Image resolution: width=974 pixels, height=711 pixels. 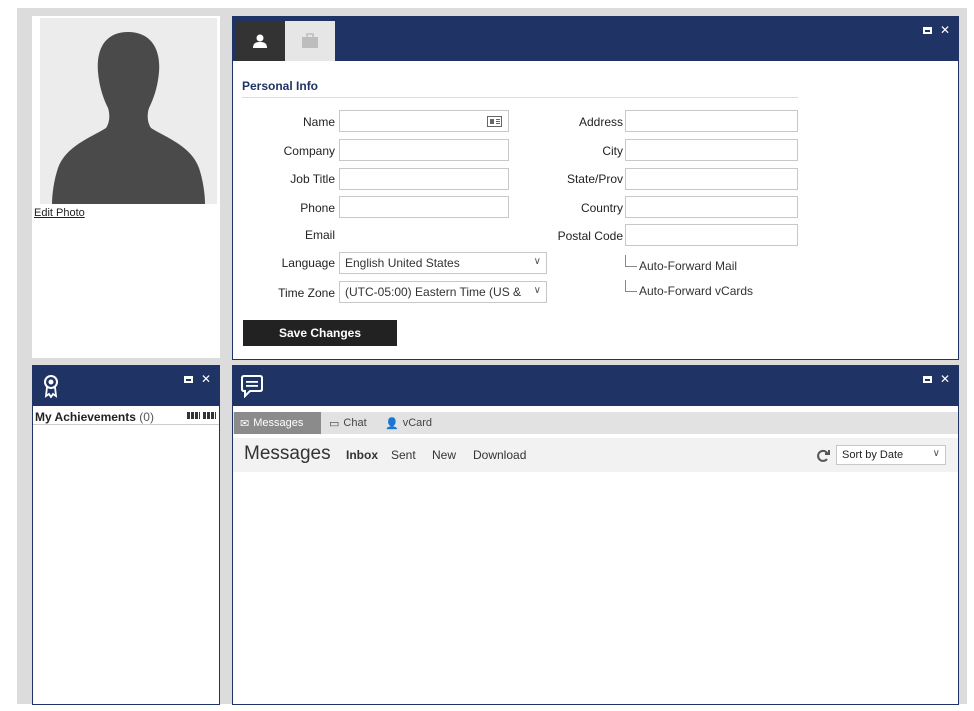 I want to click on auto-forward-mail-label: Auto-Forward Mail, so click(x=688, y=266).